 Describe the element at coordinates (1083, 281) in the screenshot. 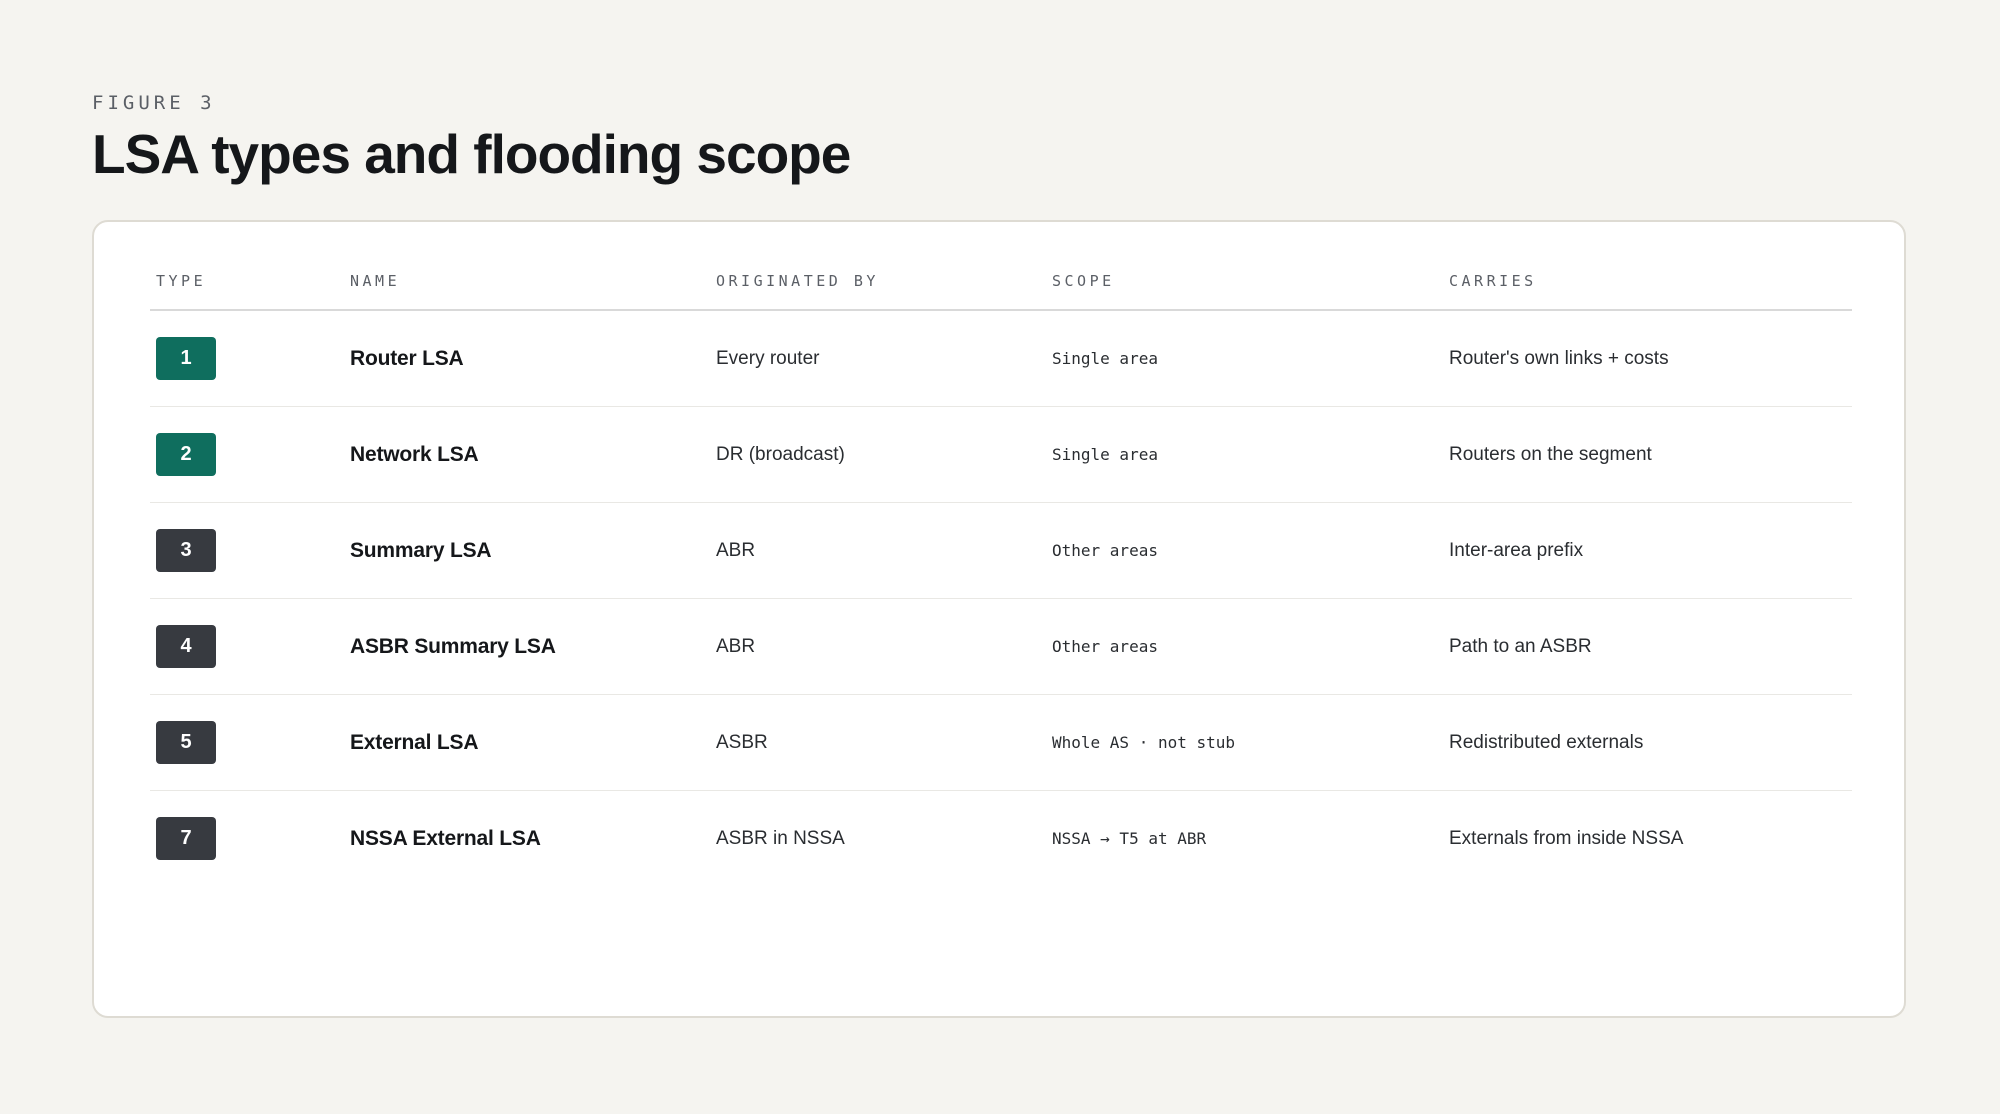

I see `header-scope: SCOPE` at that location.